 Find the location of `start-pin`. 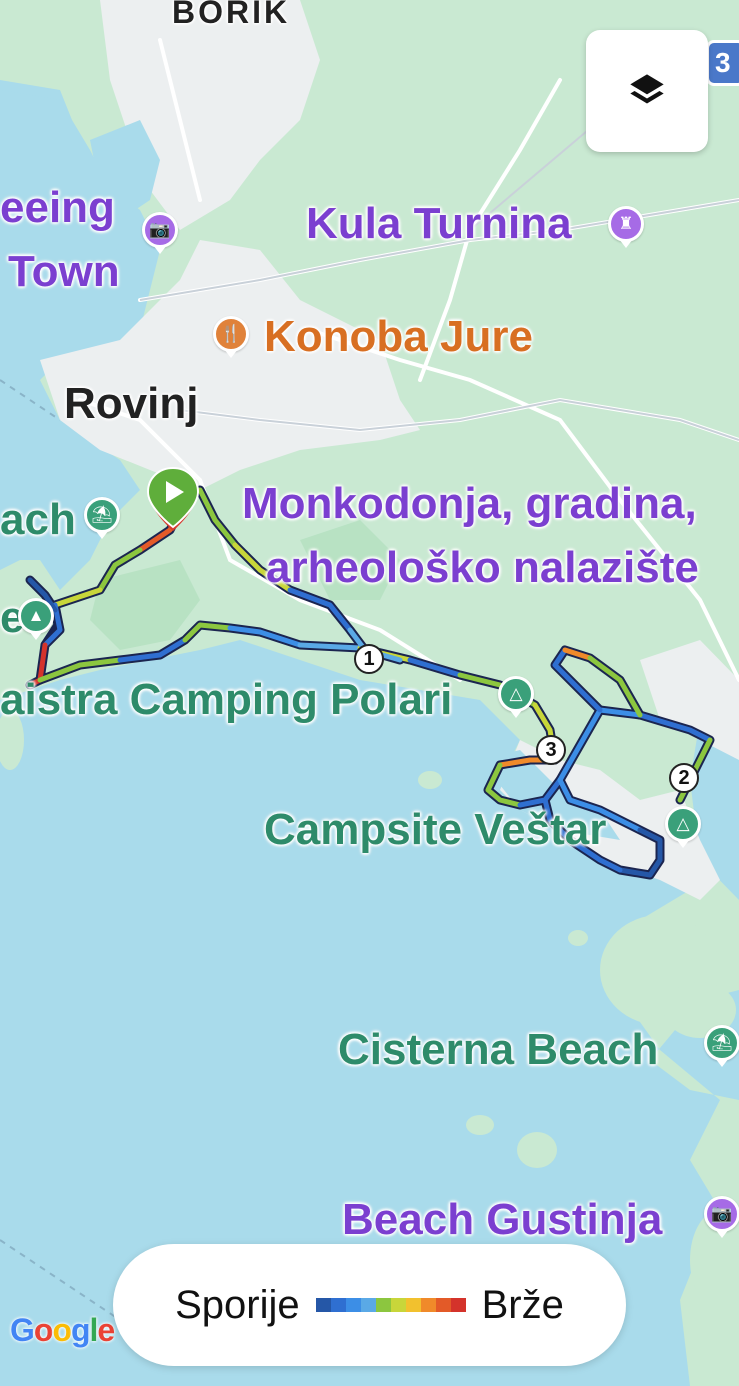

start-pin is located at coordinates (173, 501).